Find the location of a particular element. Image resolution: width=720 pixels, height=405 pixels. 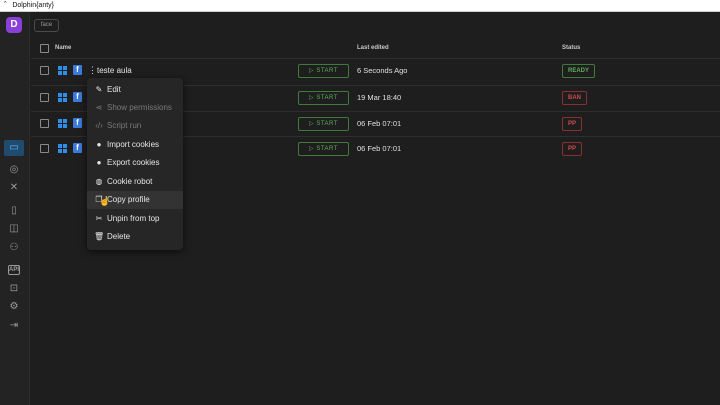

menu-item-unpin-from-top: ✂ Unpin from top is located at coordinates (135, 219).